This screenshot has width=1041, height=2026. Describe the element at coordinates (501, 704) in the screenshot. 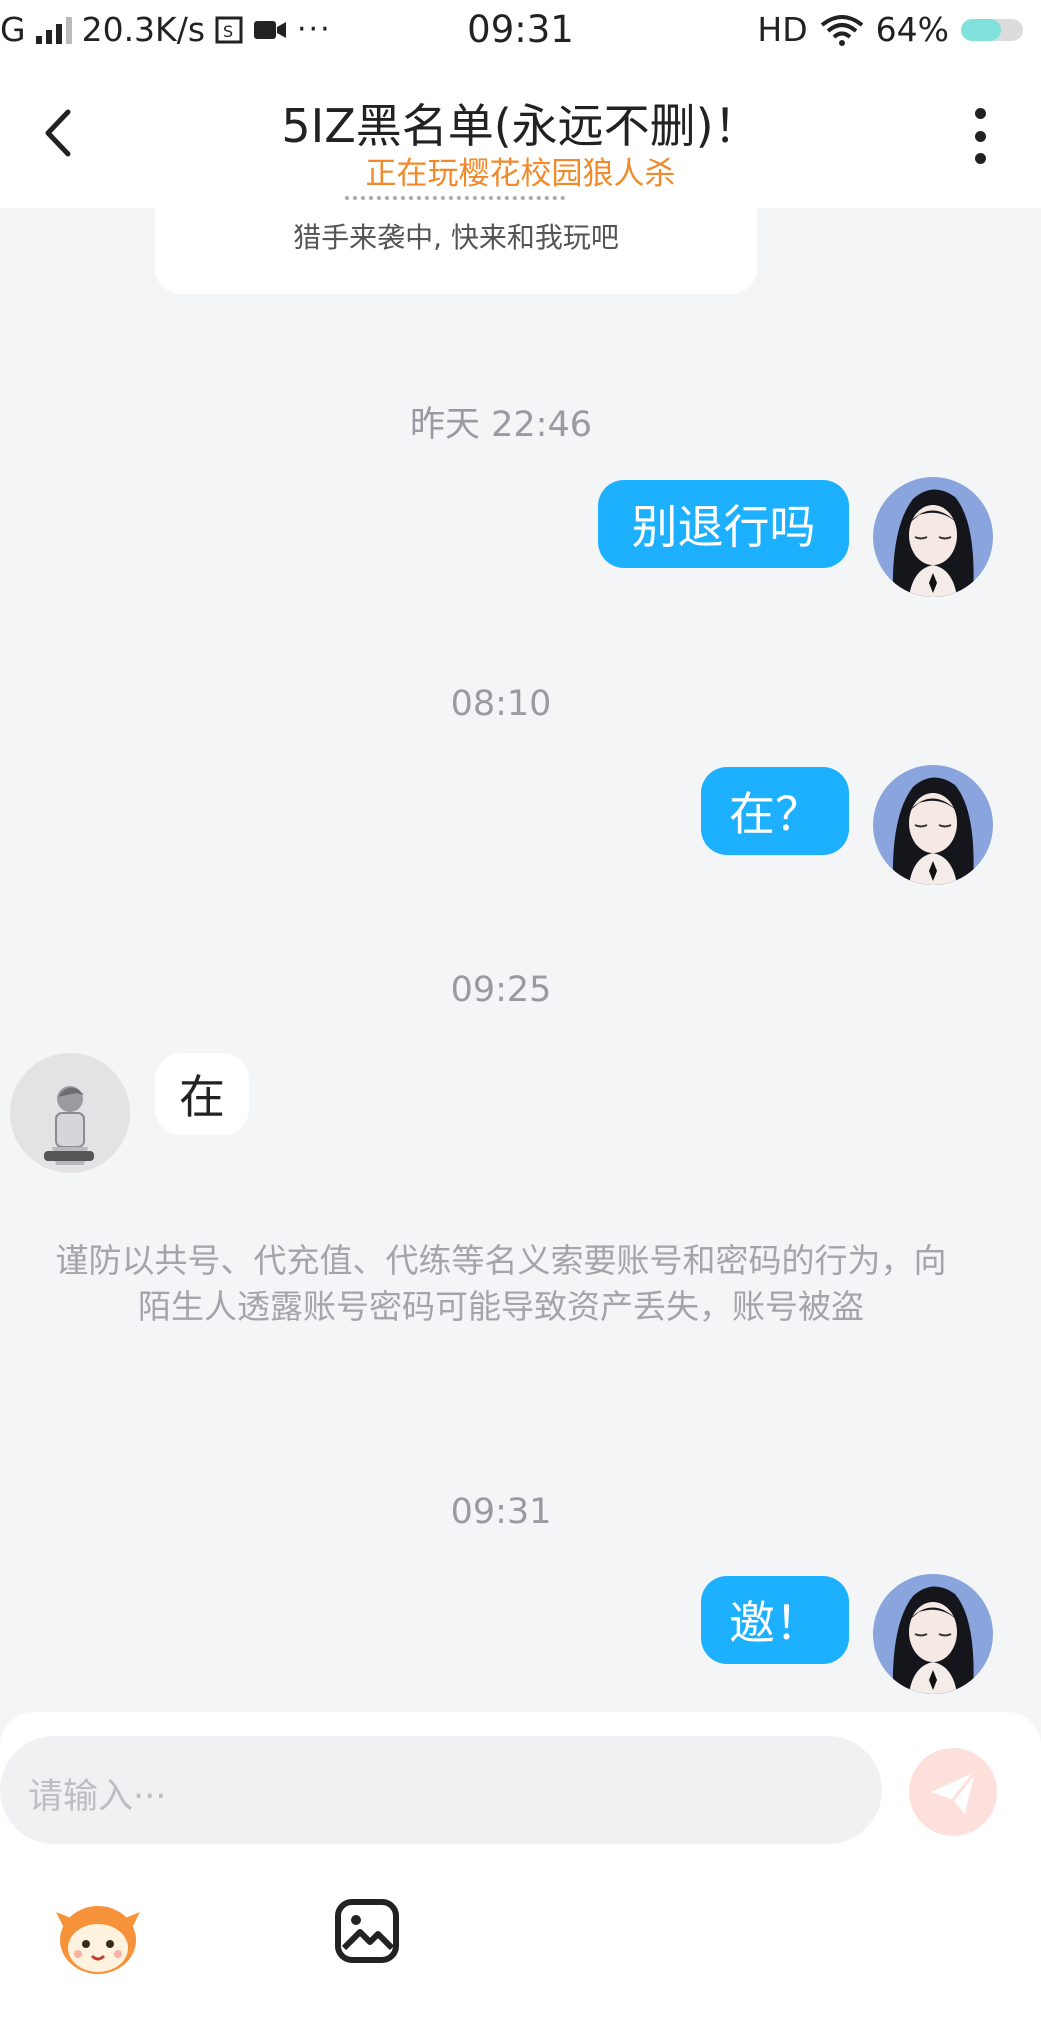

I see `timestamp: 08:10` at that location.